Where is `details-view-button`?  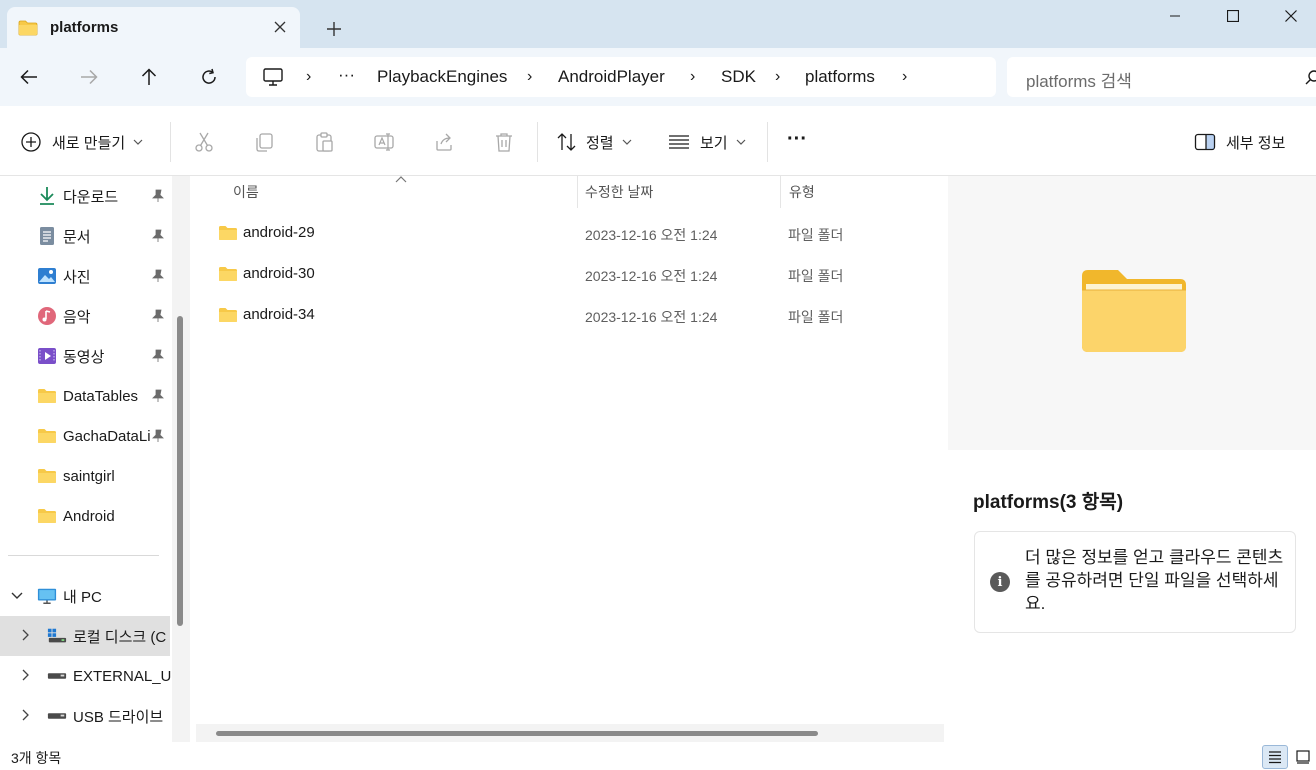 details-view-button is located at coordinates (1275, 757).